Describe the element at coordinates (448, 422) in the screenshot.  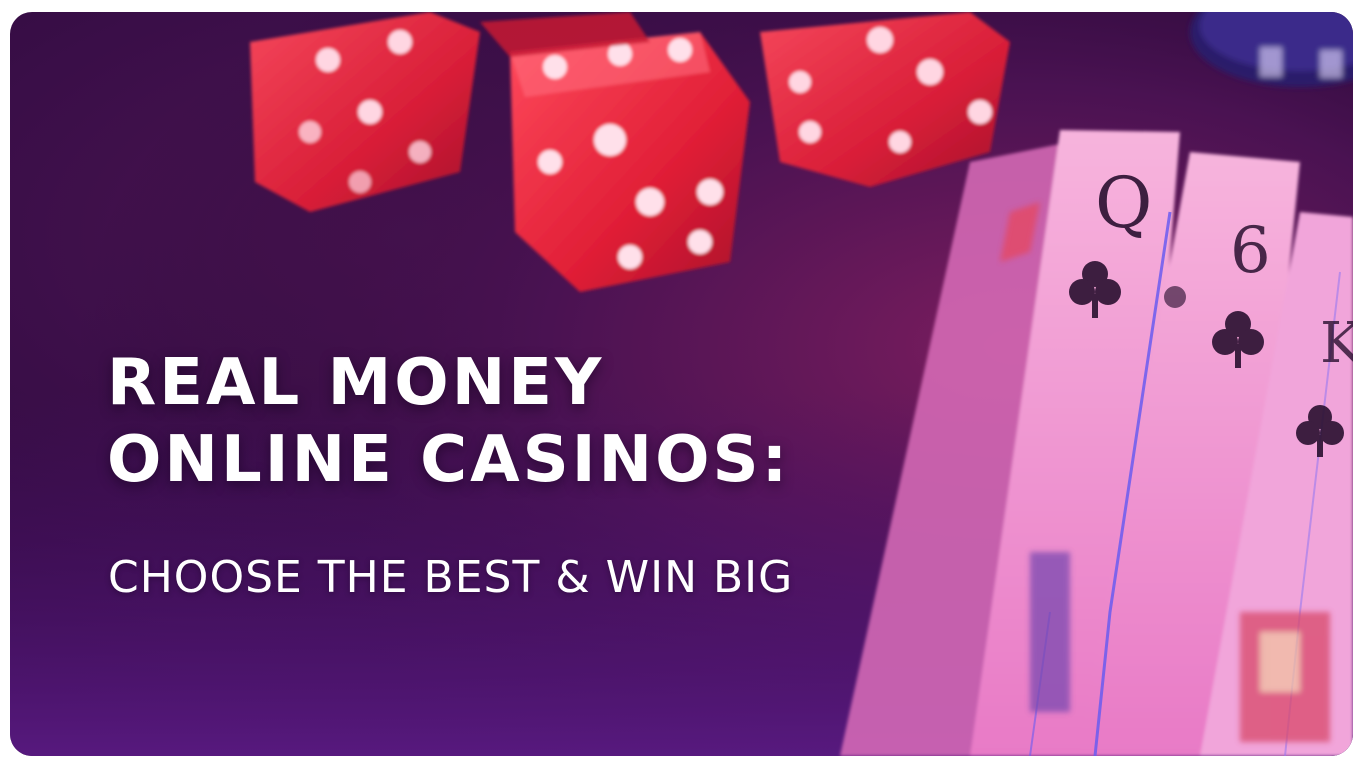
I see `headline: REAL MONEY ONLINE CASINOS:` at that location.